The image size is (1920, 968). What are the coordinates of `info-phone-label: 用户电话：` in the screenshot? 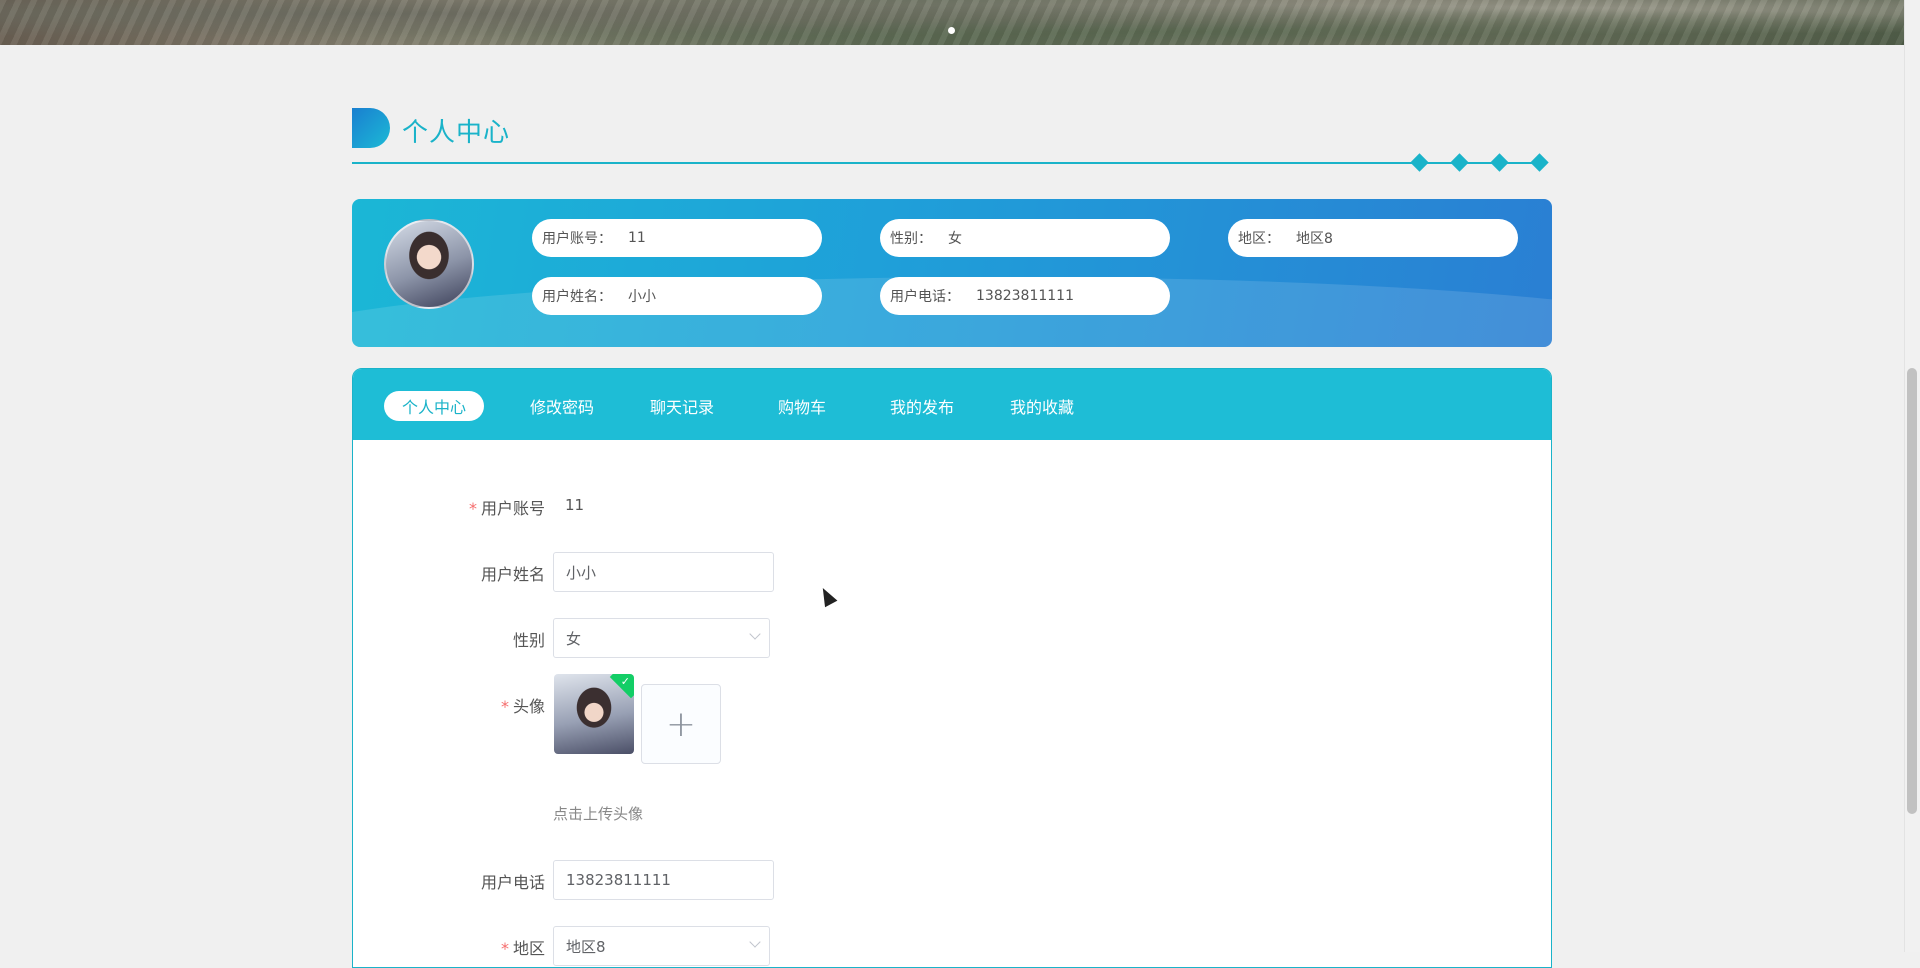 It's located at (925, 297).